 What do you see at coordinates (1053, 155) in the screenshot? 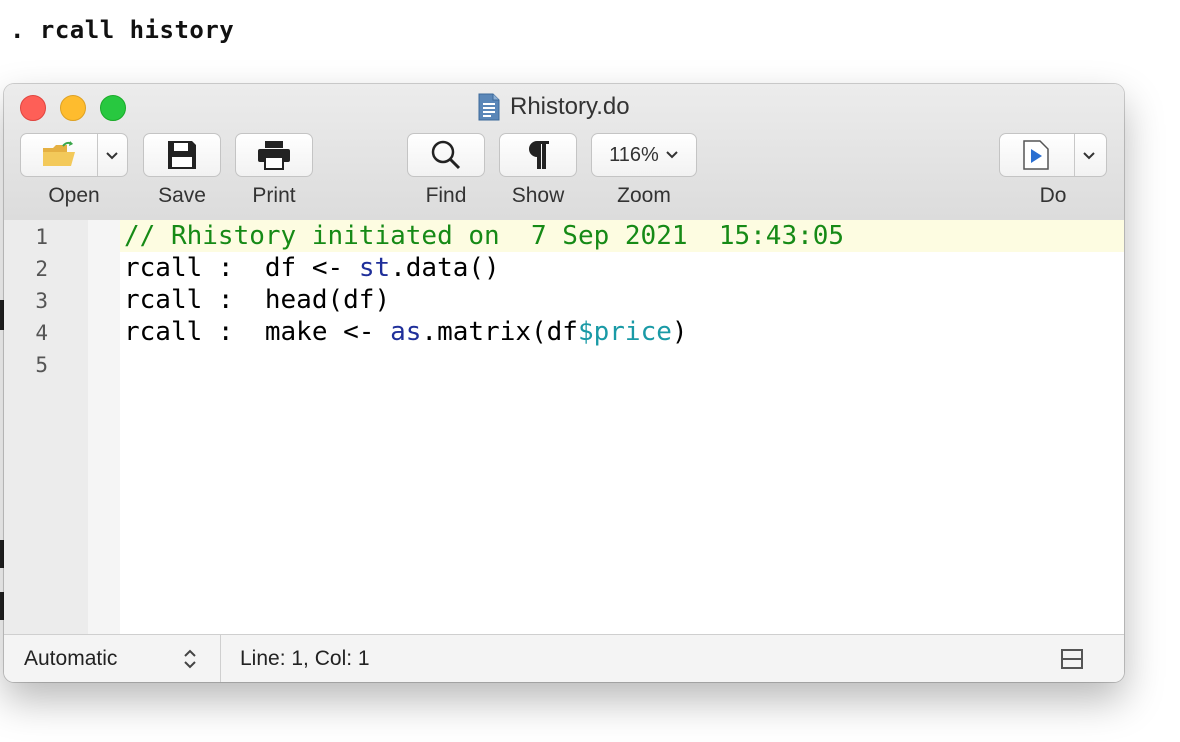
I see `do-button` at bounding box center [1053, 155].